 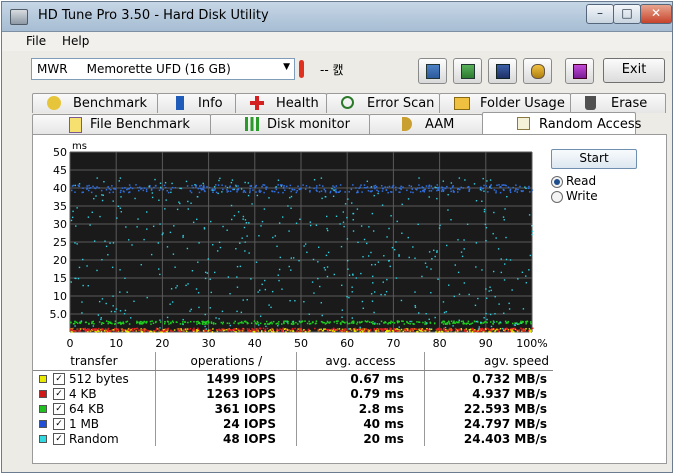 I want to click on maximize-button: □, so click(x=627, y=14).